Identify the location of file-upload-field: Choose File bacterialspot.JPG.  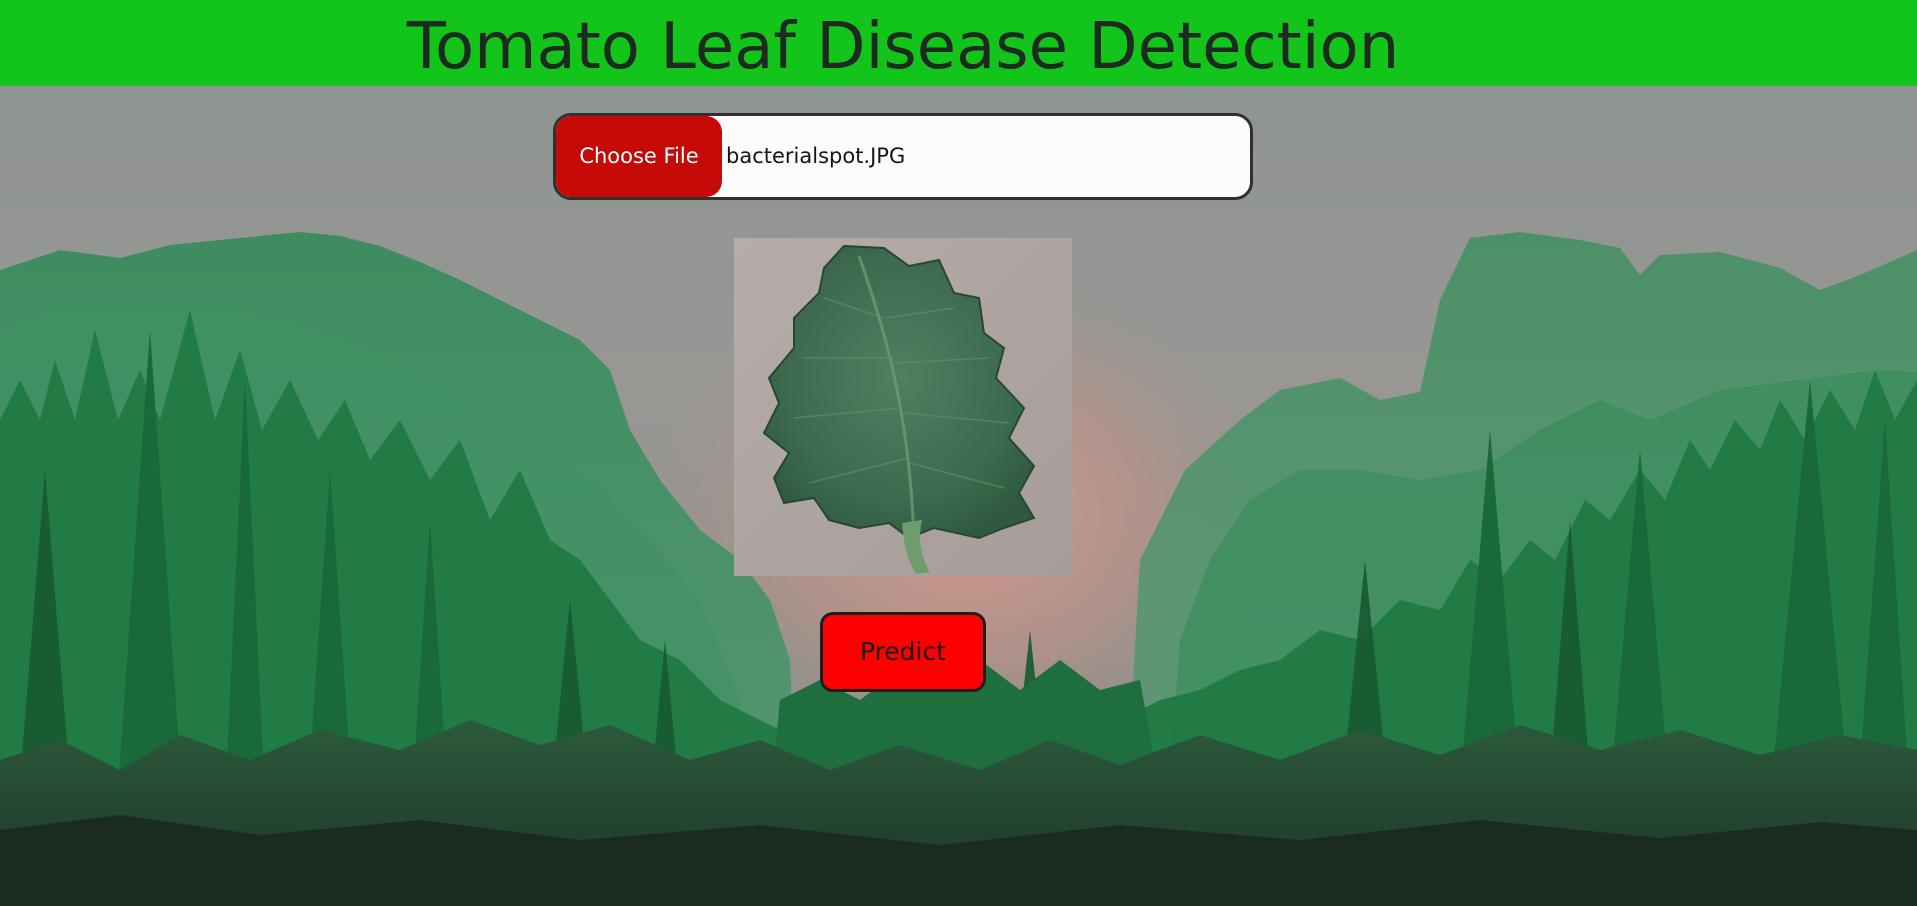
(903, 156).